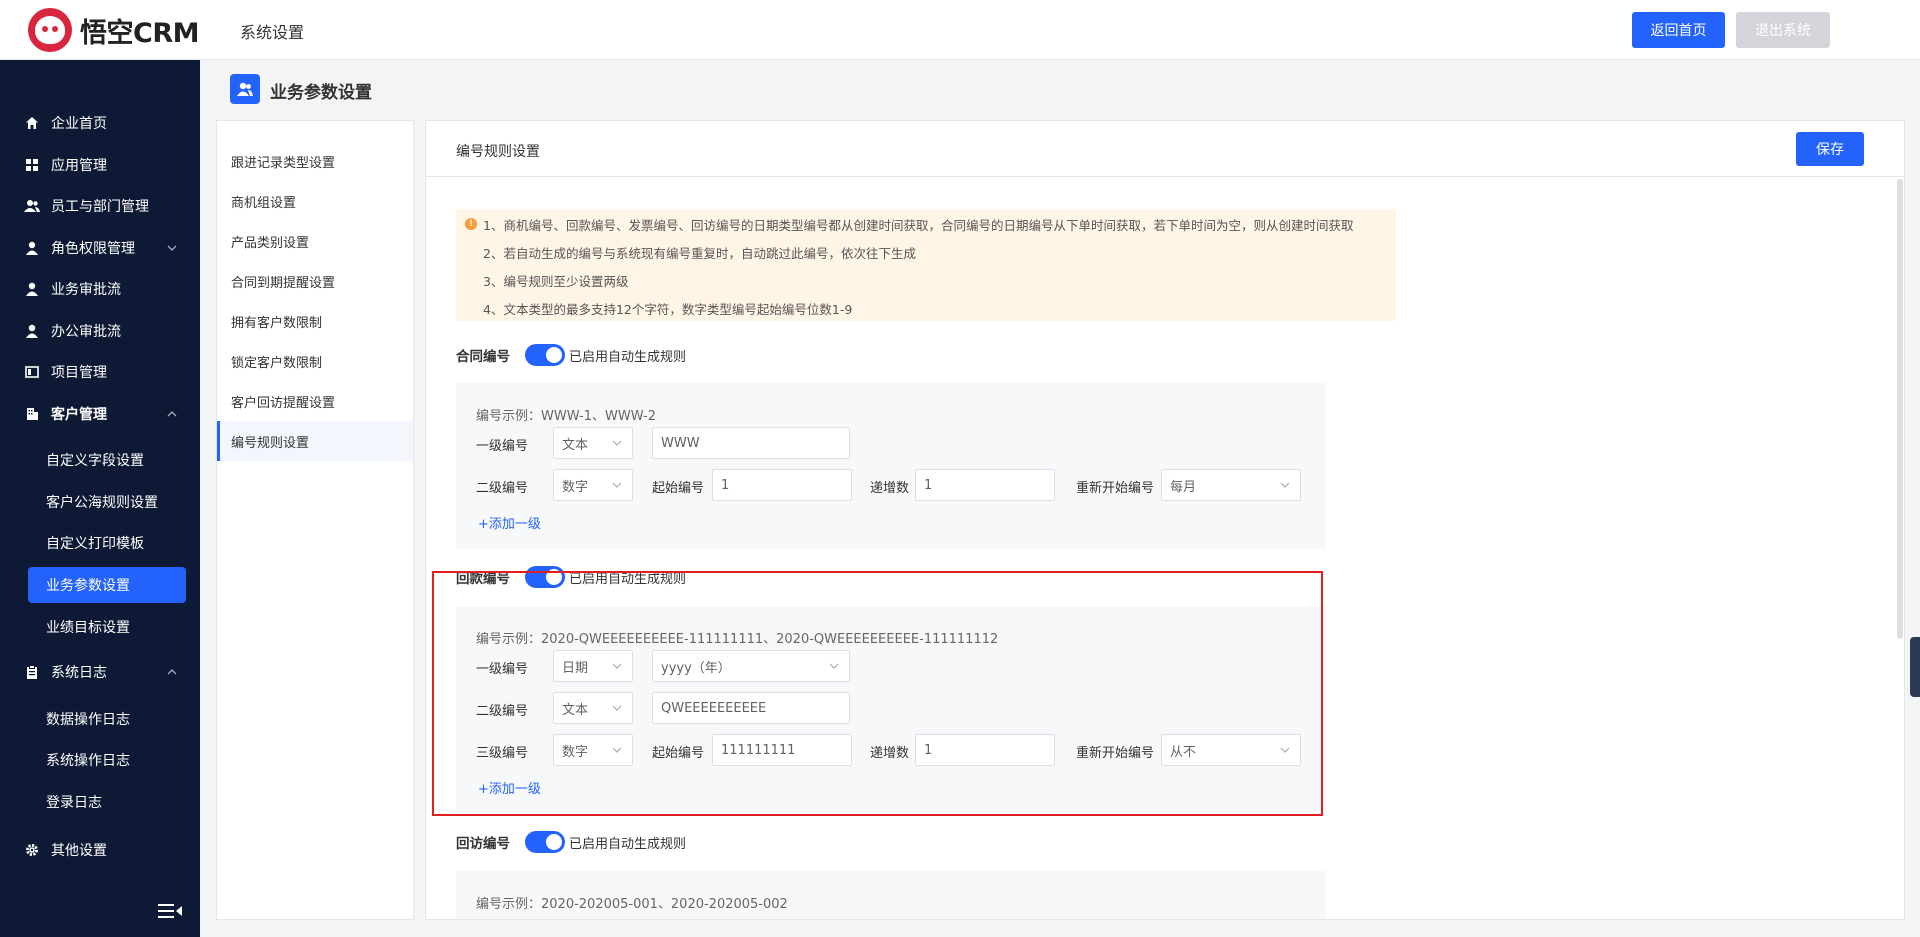  What do you see at coordinates (483, 844) in the screenshot?
I see `rule-name: 回访编号` at bounding box center [483, 844].